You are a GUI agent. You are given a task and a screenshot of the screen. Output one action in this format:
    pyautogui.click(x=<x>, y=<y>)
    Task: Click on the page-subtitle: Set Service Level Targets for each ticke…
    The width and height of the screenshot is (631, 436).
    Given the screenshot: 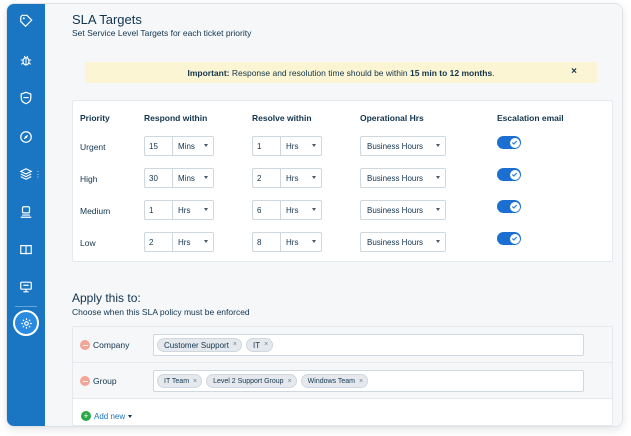 What is the action you would take?
    pyautogui.click(x=162, y=33)
    